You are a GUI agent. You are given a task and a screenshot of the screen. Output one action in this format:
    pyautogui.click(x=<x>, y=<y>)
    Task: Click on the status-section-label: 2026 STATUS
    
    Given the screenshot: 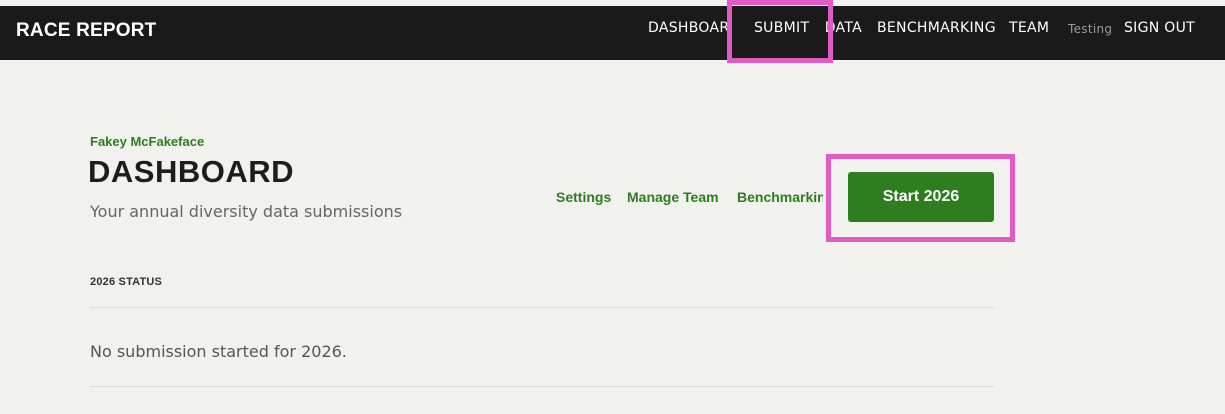 What is the action you would take?
    pyautogui.click(x=126, y=282)
    